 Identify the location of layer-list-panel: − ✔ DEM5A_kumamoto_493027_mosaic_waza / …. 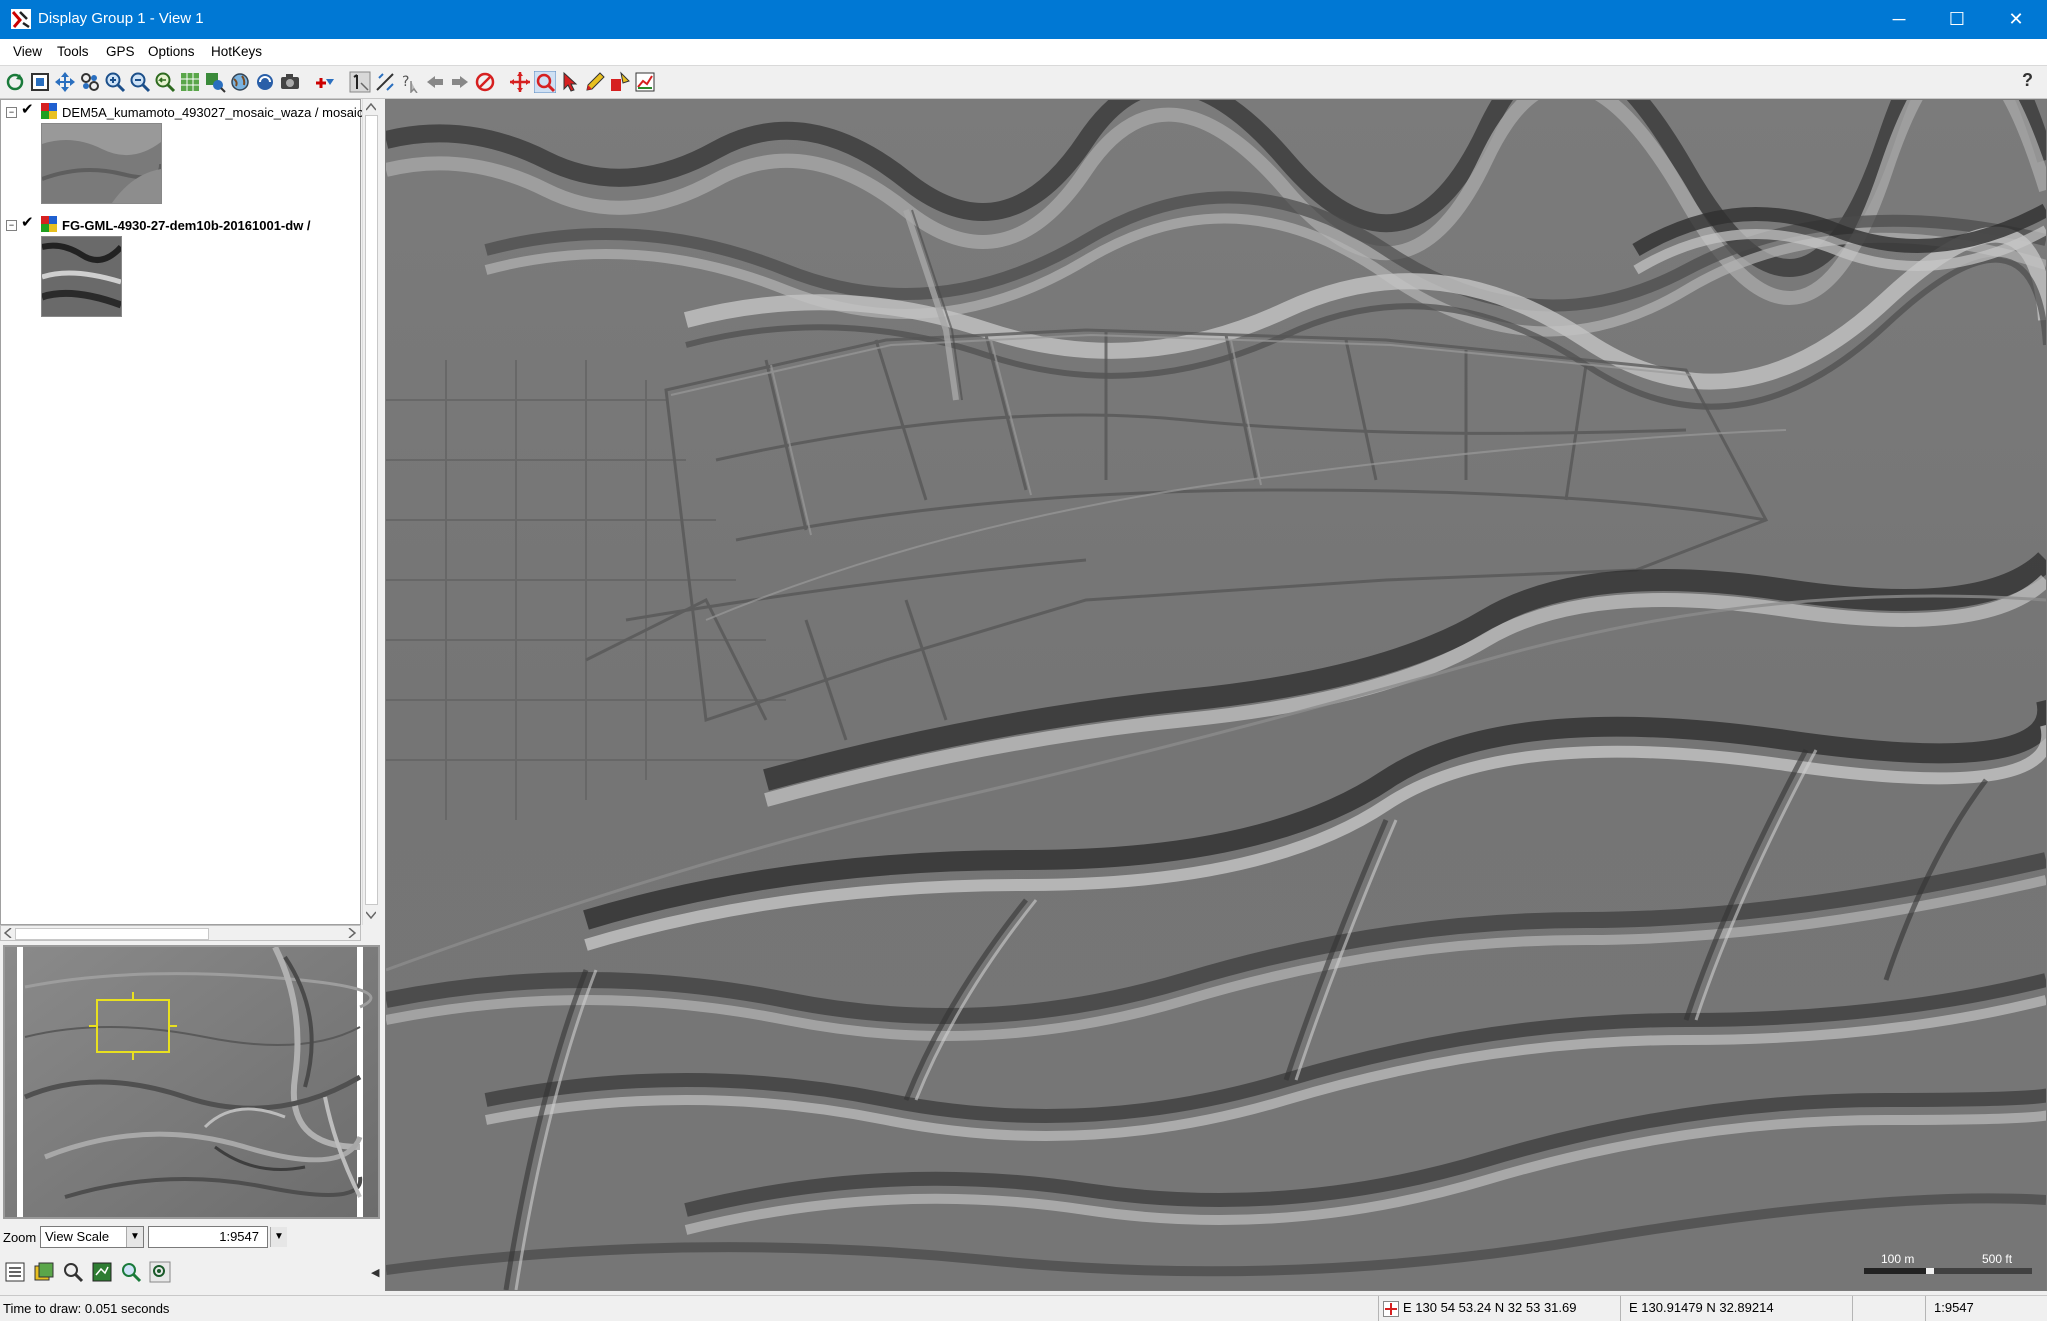
(181, 512).